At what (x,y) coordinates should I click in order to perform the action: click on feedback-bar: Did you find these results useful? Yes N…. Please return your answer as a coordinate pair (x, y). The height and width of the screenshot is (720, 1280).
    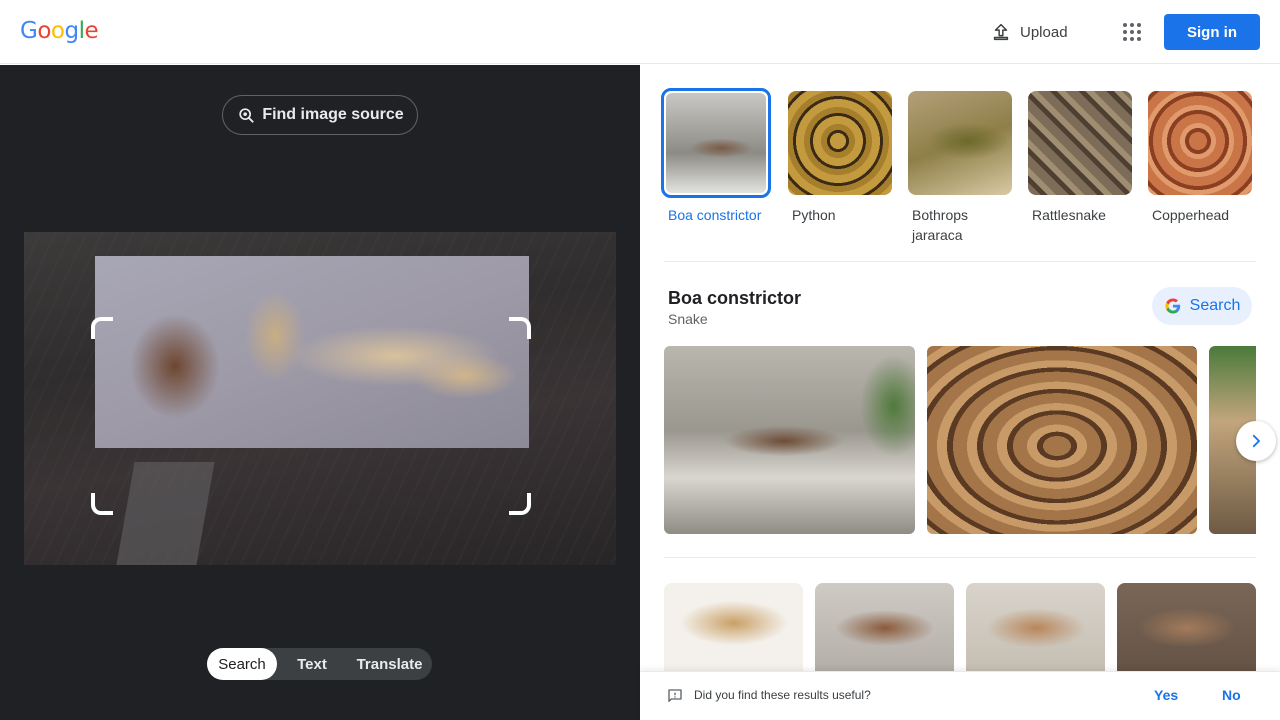
    Looking at the image, I should click on (960, 695).